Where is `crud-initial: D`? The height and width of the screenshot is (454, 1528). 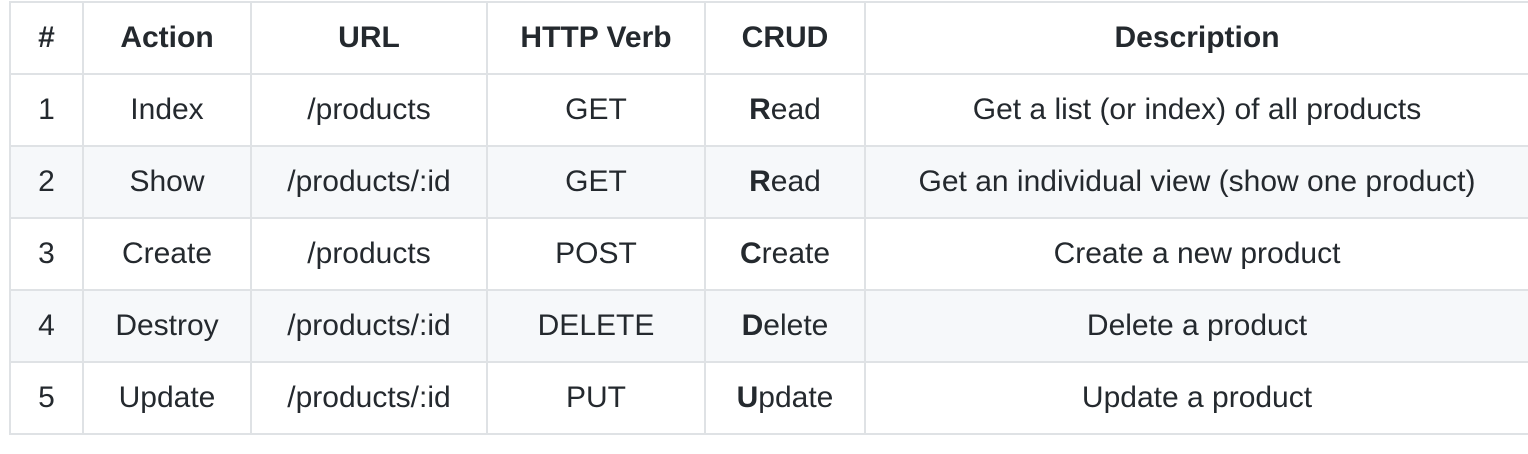
crud-initial: D is located at coordinates (752, 325).